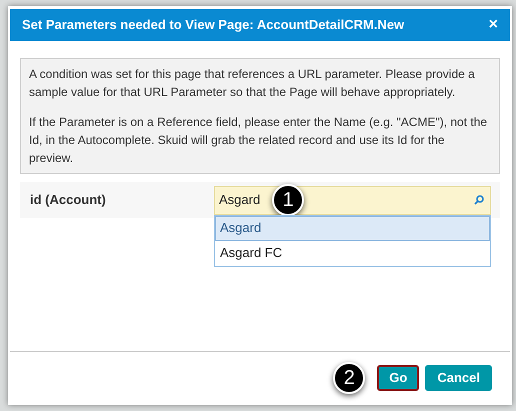  I want to click on suggestion-item: Asgard FC, so click(352, 253).